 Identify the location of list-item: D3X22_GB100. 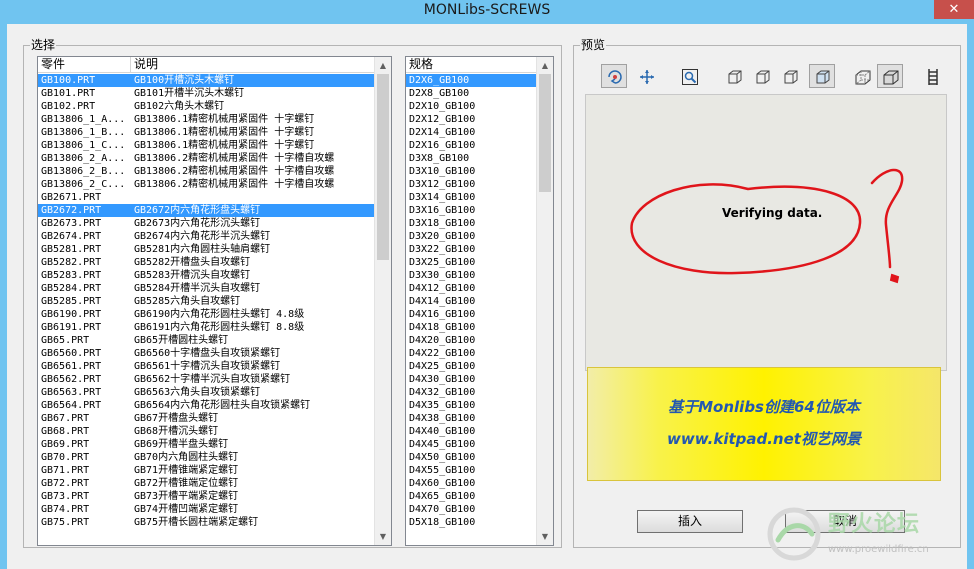
(471, 249).